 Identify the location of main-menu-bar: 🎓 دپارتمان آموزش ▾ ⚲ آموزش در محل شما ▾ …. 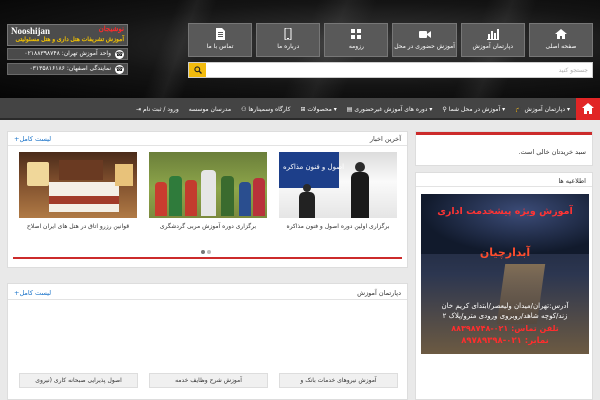
(300, 109).